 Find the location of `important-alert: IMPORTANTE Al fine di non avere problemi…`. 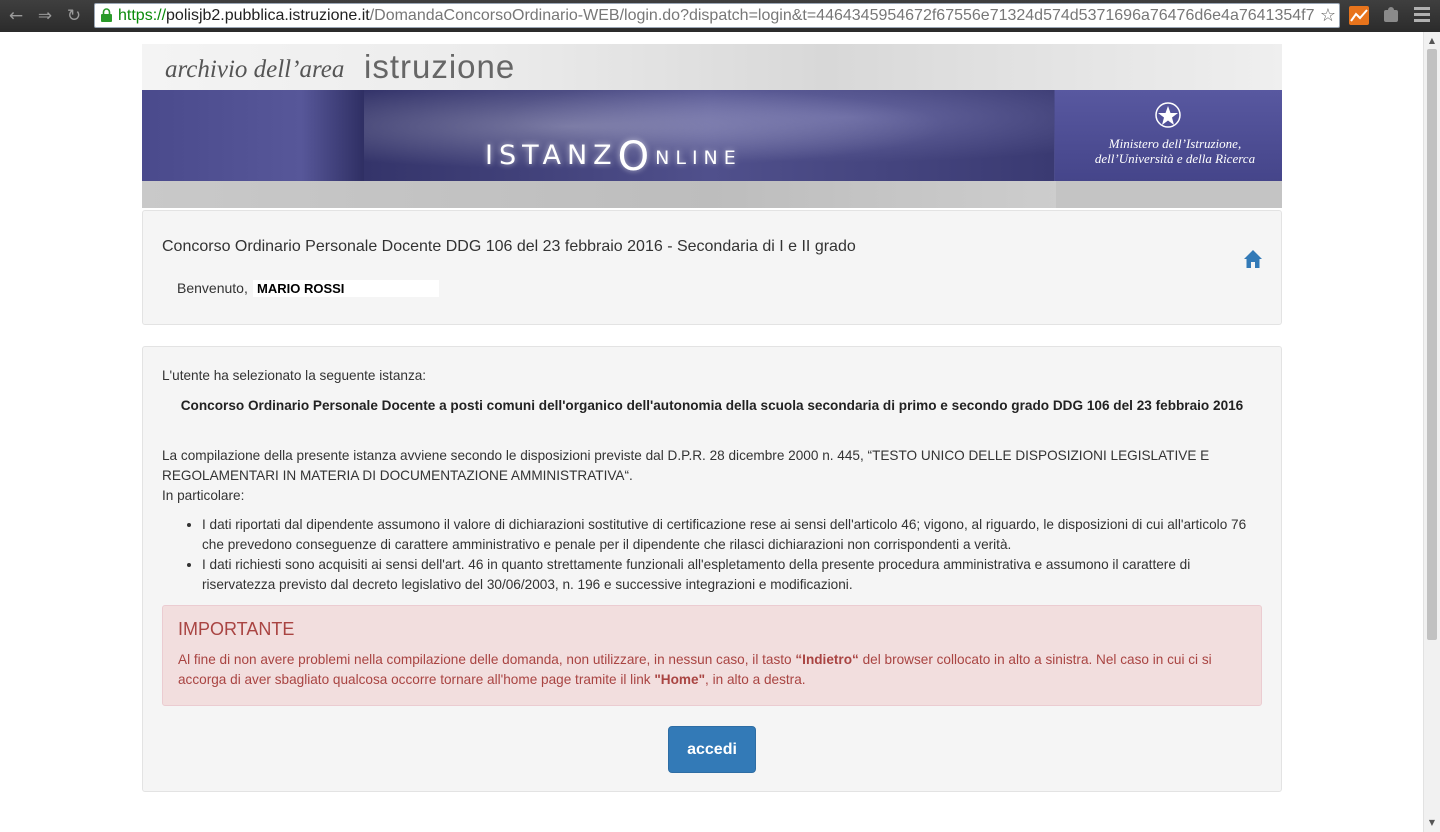

important-alert: IMPORTANTE Al fine di non avere problemi… is located at coordinates (712, 655).